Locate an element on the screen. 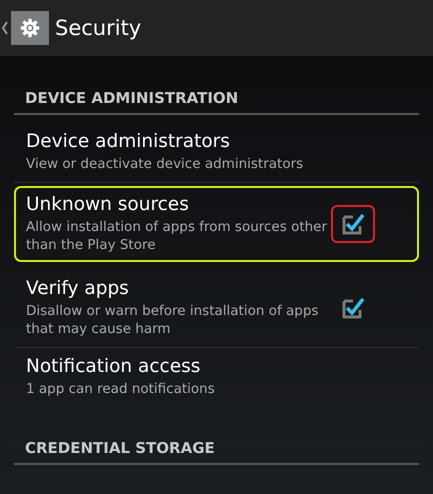 This screenshot has width=433, height=494. setting-summary: 1 app can read notifications is located at coordinates (121, 389).